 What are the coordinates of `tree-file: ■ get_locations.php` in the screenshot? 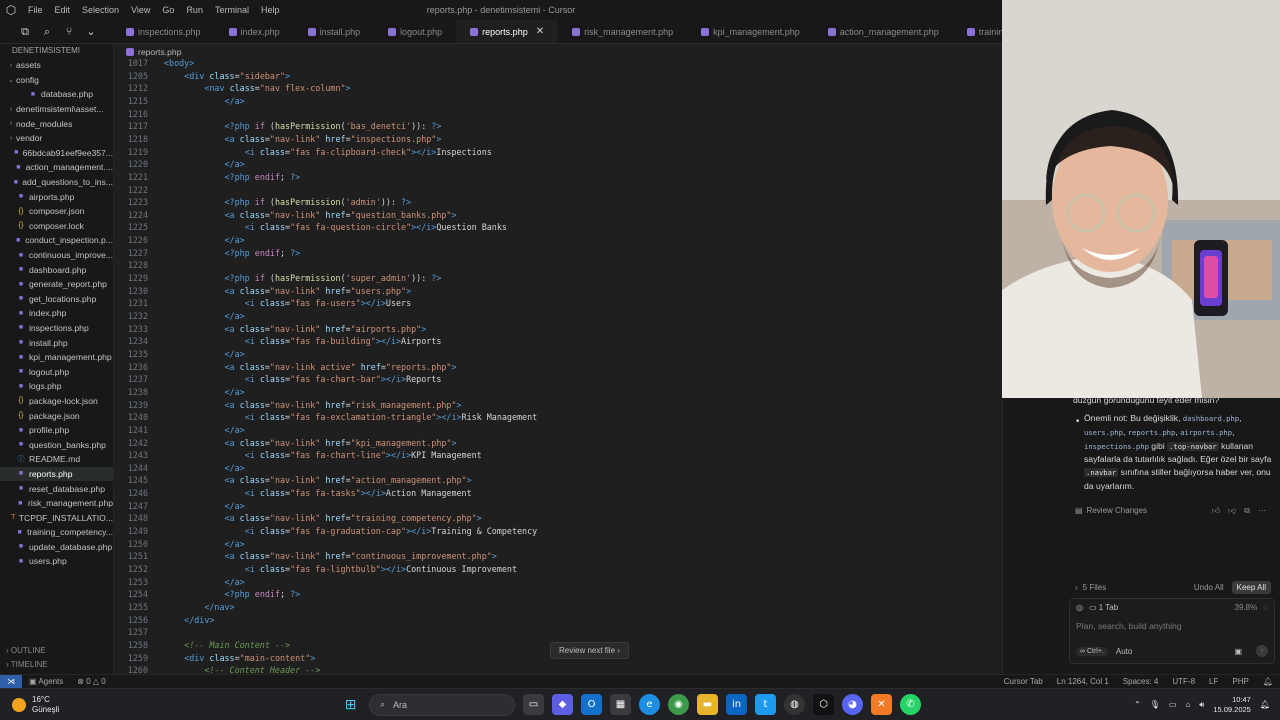 It's located at (56, 299).